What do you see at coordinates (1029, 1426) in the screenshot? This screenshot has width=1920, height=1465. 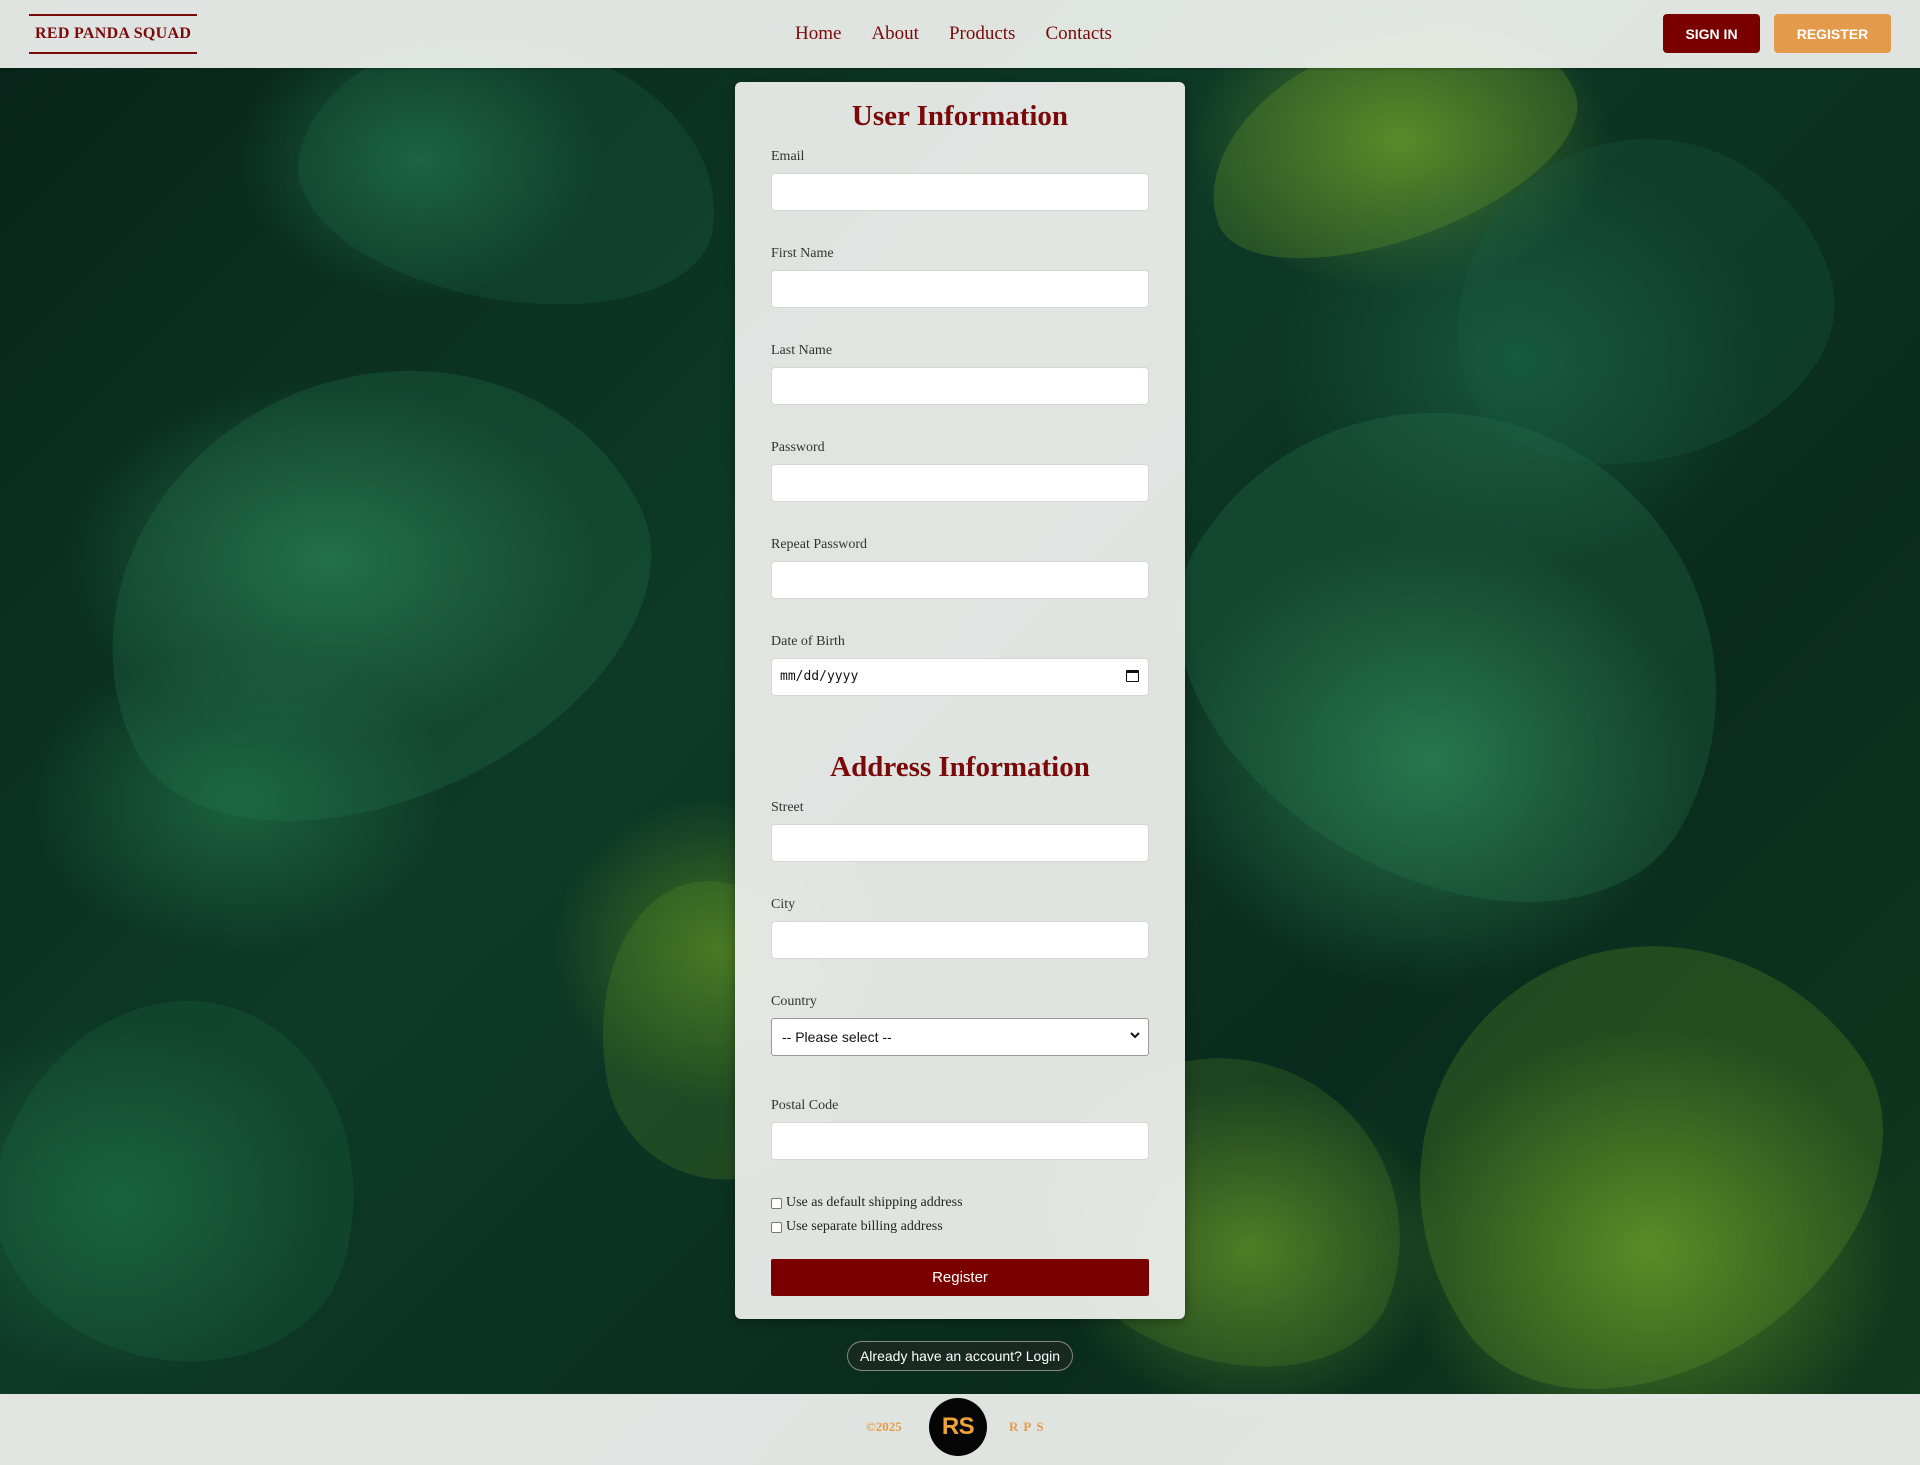 I see `footer-tagline: RPS` at bounding box center [1029, 1426].